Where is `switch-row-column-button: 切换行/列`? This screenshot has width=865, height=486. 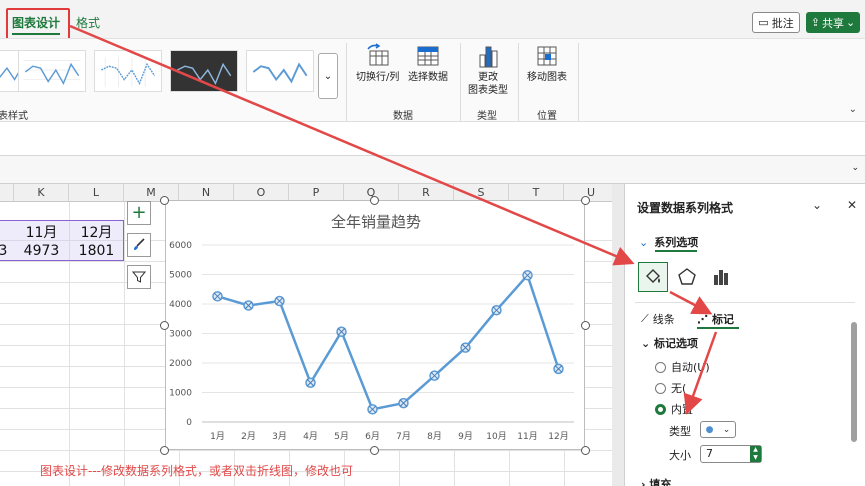
switch-row-column-button: 切换行/列 is located at coordinates (377, 63).